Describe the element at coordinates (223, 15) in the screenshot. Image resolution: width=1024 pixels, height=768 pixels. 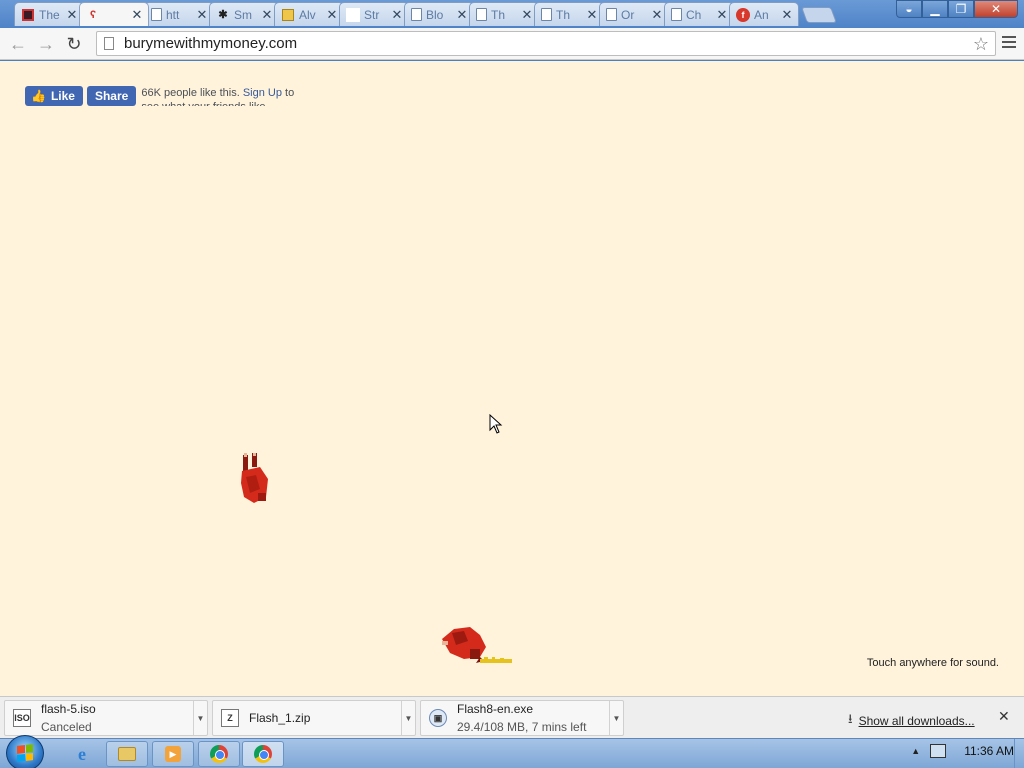
I see `octopus-icon: ✱` at that location.